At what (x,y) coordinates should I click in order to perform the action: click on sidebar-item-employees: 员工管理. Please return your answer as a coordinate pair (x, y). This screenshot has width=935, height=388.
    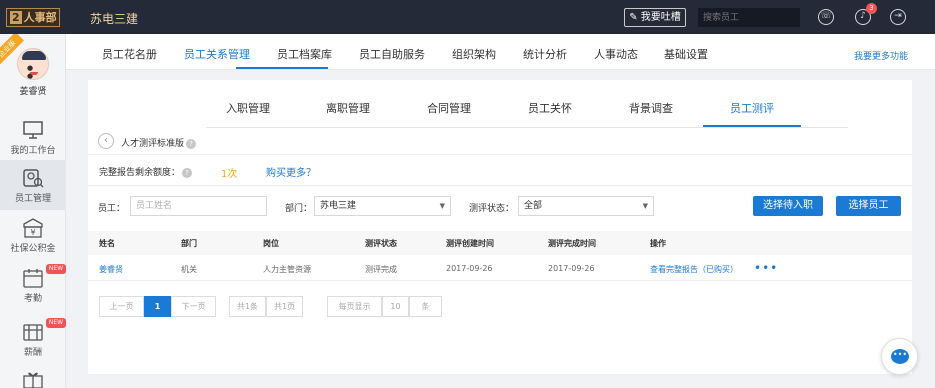
    Looking at the image, I should click on (33, 185).